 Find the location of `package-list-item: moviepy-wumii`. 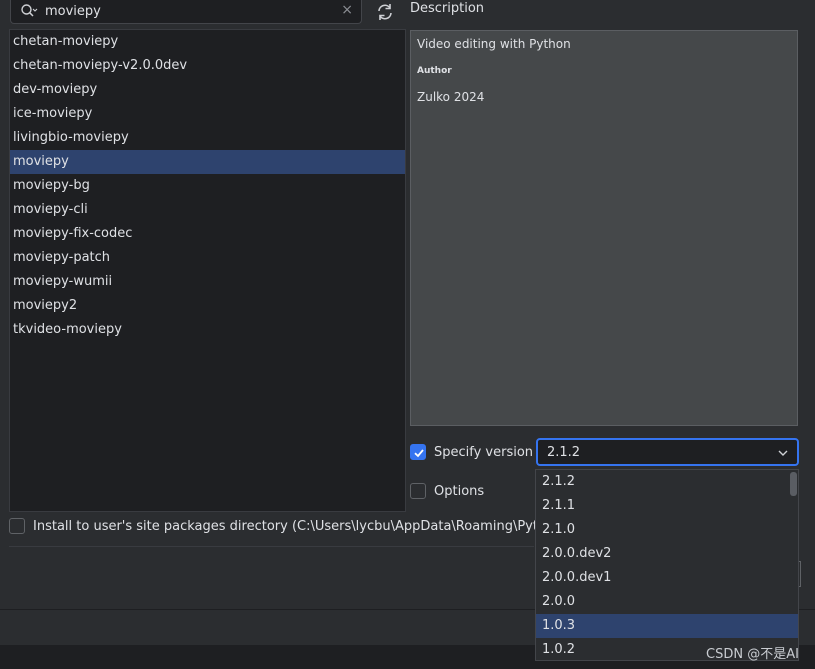

package-list-item: moviepy-wumii is located at coordinates (207, 282).